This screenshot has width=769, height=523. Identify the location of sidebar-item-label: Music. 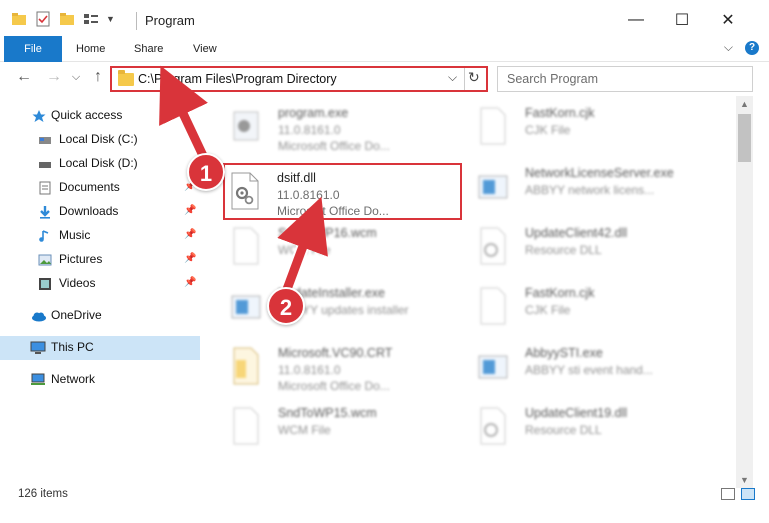
(75, 235).